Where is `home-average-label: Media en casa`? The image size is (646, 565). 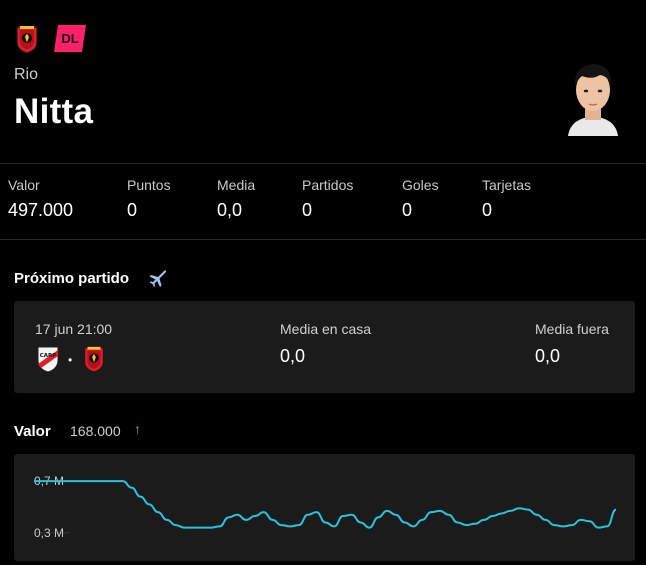 home-average-label: Media en casa is located at coordinates (326, 329).